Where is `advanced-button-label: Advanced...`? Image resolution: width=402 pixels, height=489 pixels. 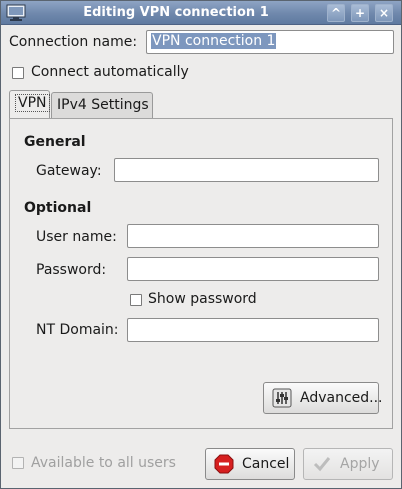
advanced-button-label: Advanced... is located at coordinates (341, 398).